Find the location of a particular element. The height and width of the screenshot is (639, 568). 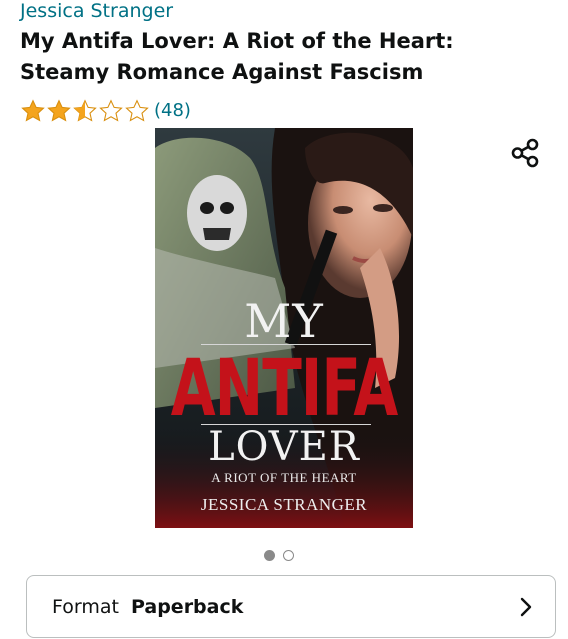

star-half-icon is located at coordinates (85, 110).